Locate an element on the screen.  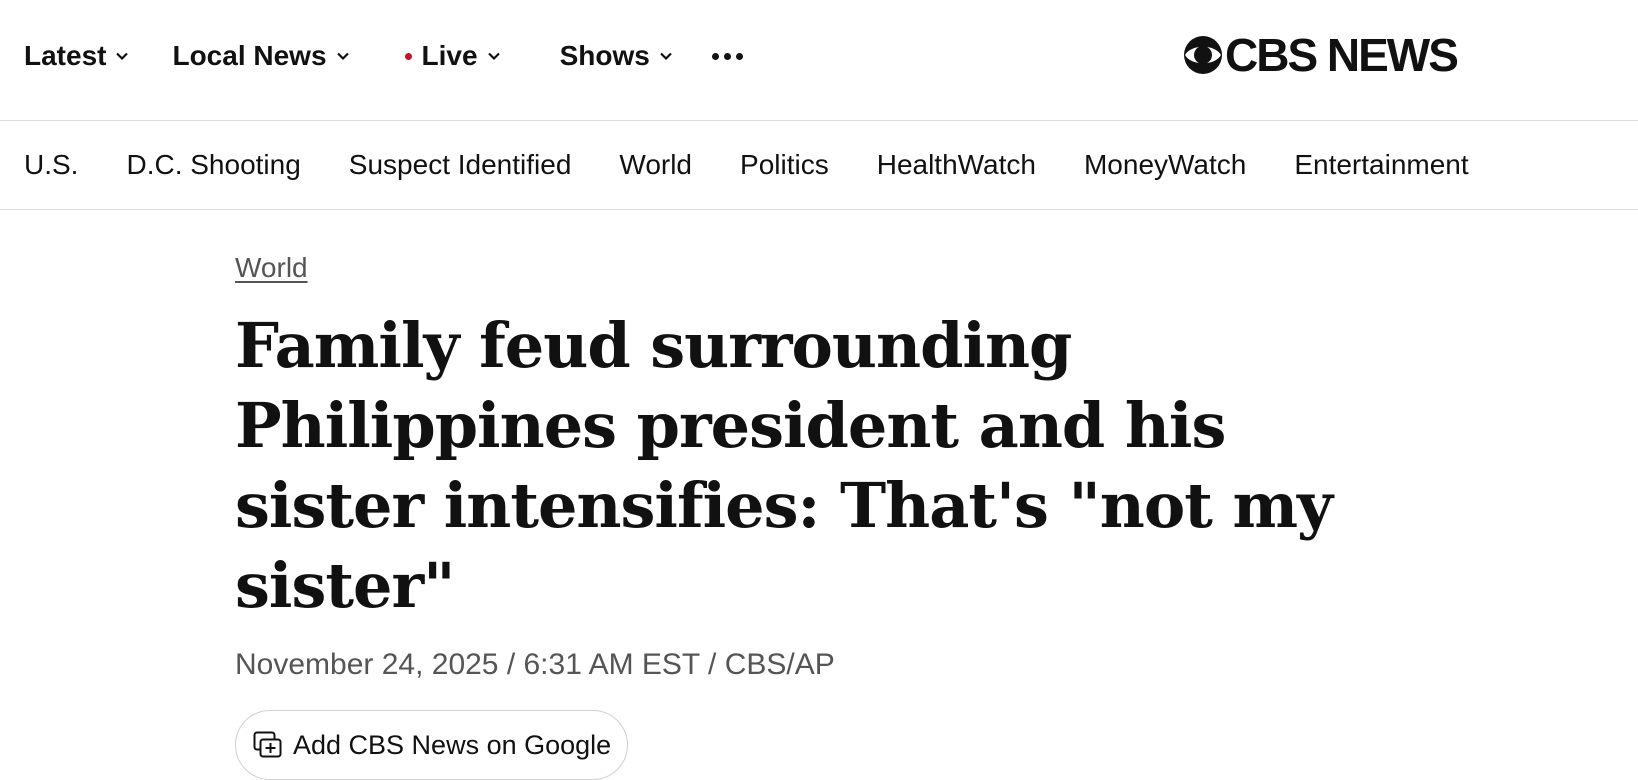
section-nav-entertainment: Entertainment is located at coordinates (1381, 165).